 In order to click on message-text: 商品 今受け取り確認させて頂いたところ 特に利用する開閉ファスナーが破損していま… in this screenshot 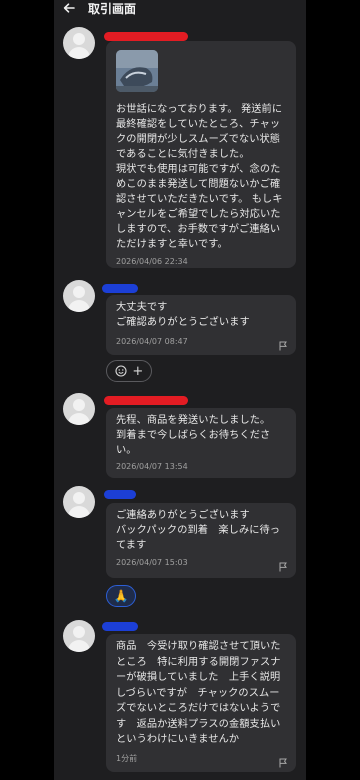, I will do `click(198, 693)`.